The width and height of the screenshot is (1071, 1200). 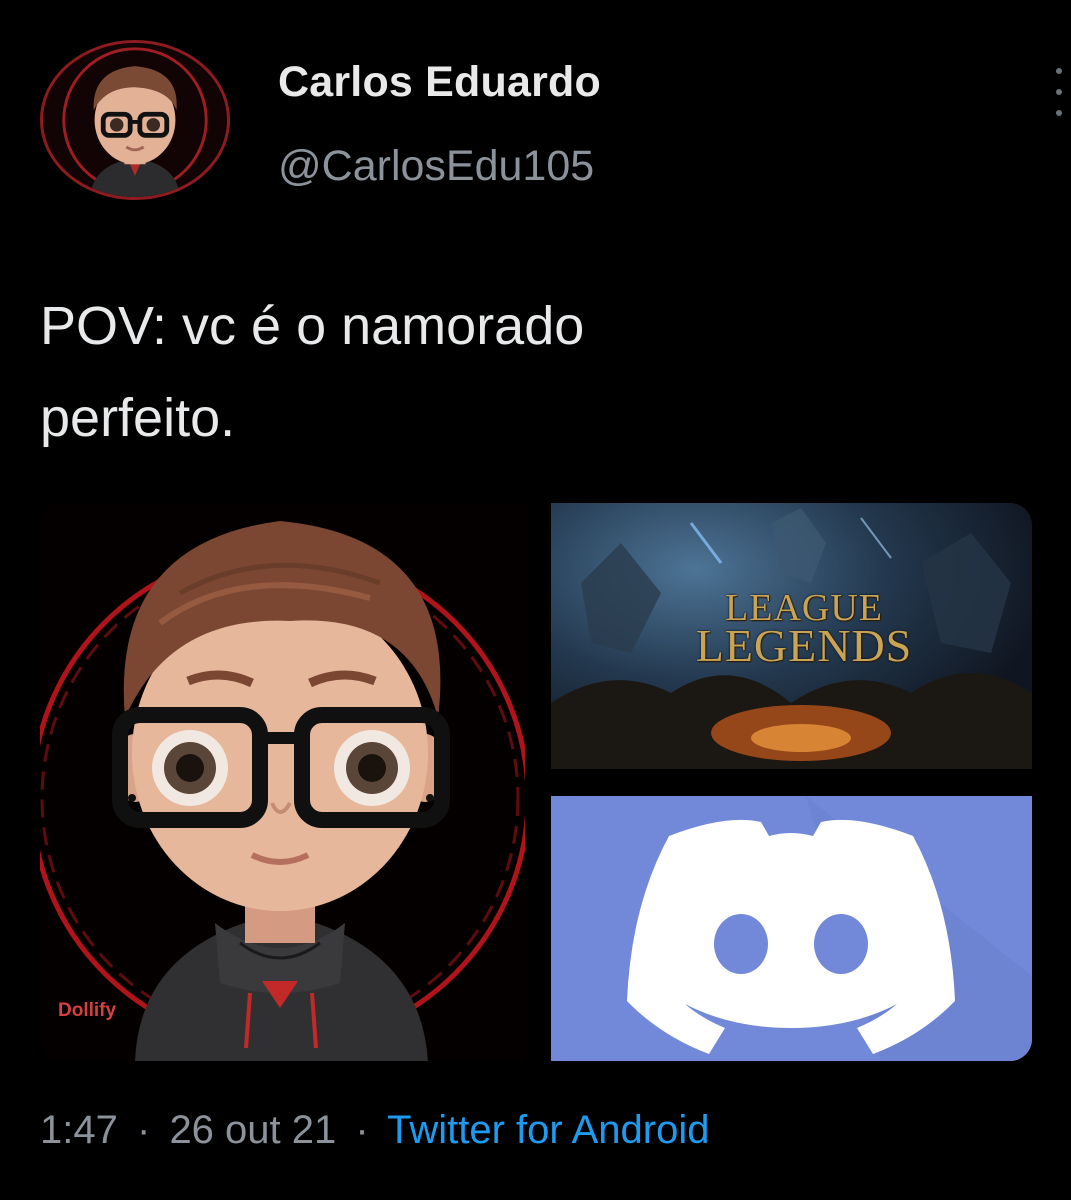 What do you see at coordinates (548, 1130) in the screenshot?
I see `tweet-source-link: Twitter for Android` at bounding box center [548, 1130].